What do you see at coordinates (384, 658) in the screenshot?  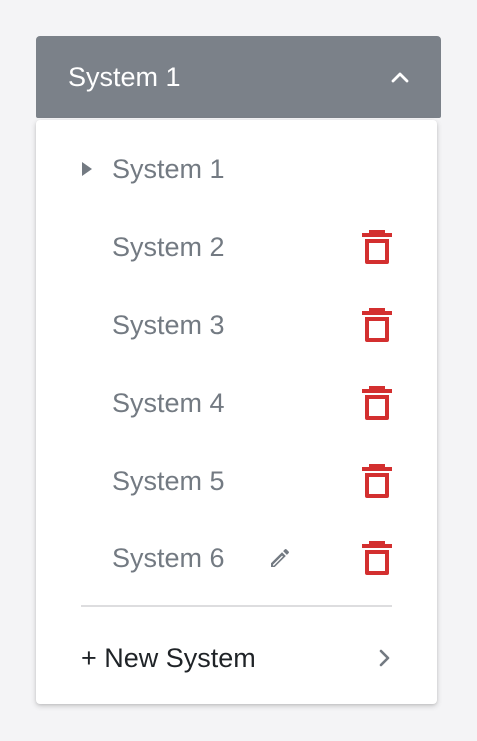 I see `chevron-right-icon` at bounding box center [384, 658].